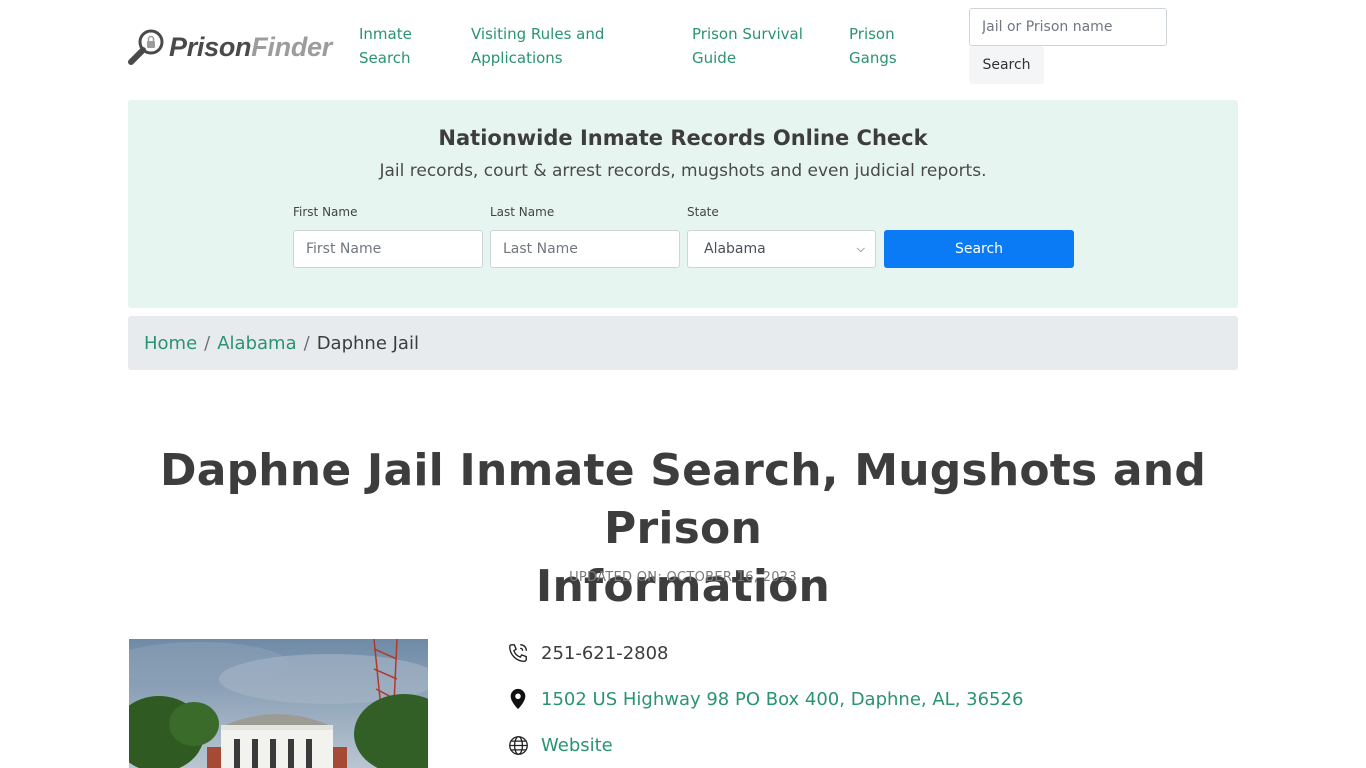 The width and height of the screenshot is (1366, 768). I want to click on site-logo: PrisonFinder, so click(230, 47).